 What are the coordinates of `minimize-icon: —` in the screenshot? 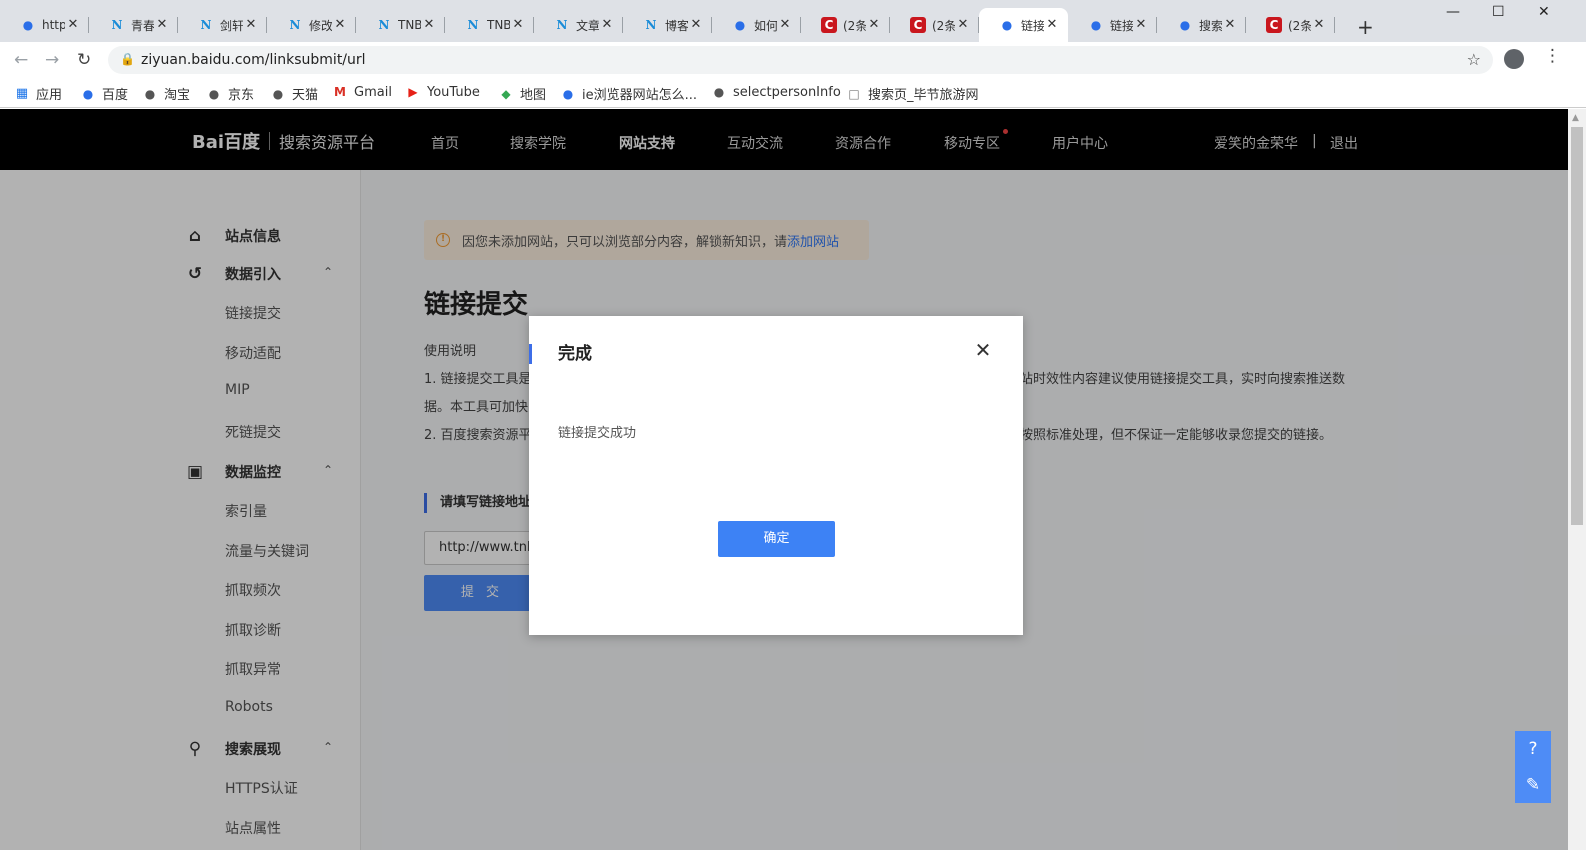 It's located at (1453, 12).